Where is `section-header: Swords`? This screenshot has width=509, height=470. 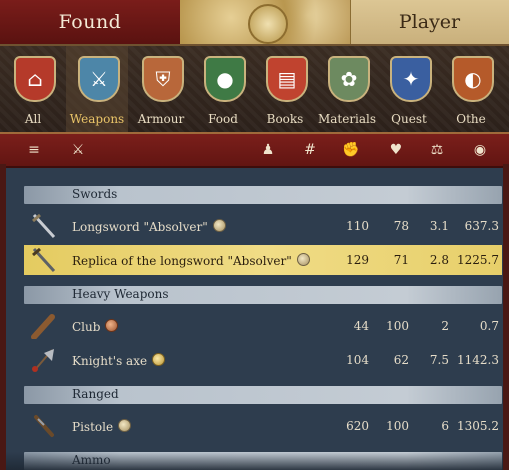 section-header: Swords is located at coordinates (263, 195).